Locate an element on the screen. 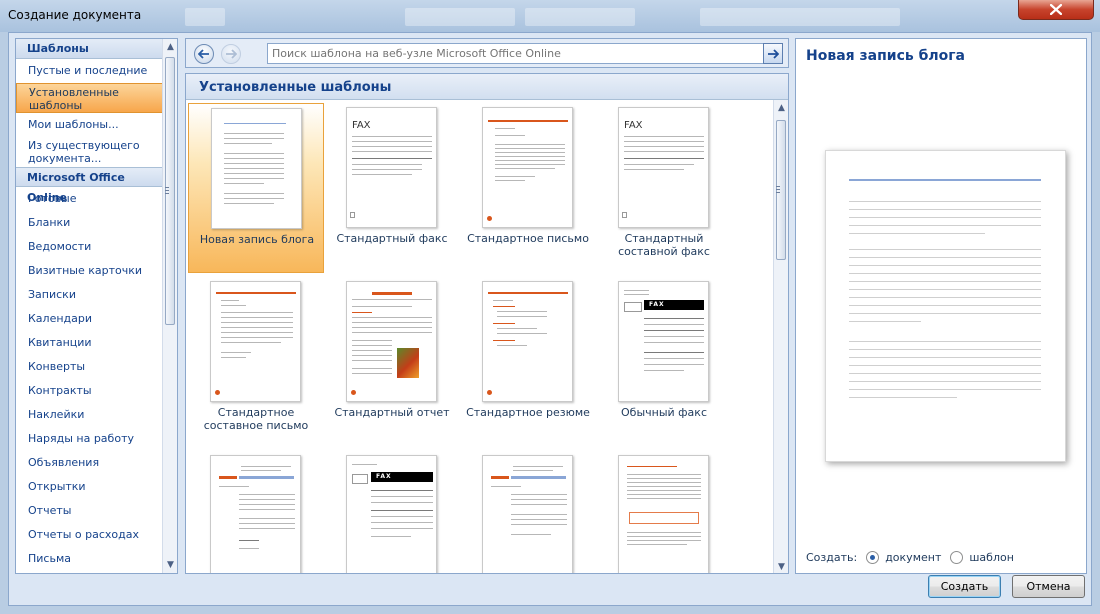 The height and width of the screenshot is (614, 1100). nav-item-online: Наклейки is located at coordinates (89, 415).